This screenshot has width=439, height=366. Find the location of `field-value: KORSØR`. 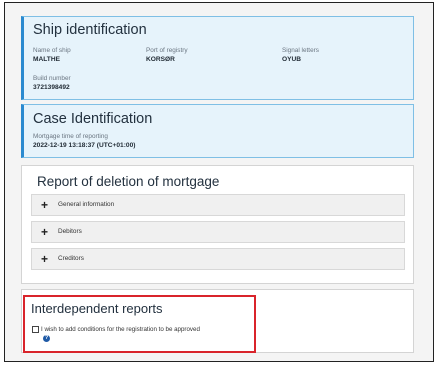

field-value: KORSØR is located at coordinates (160, 59).